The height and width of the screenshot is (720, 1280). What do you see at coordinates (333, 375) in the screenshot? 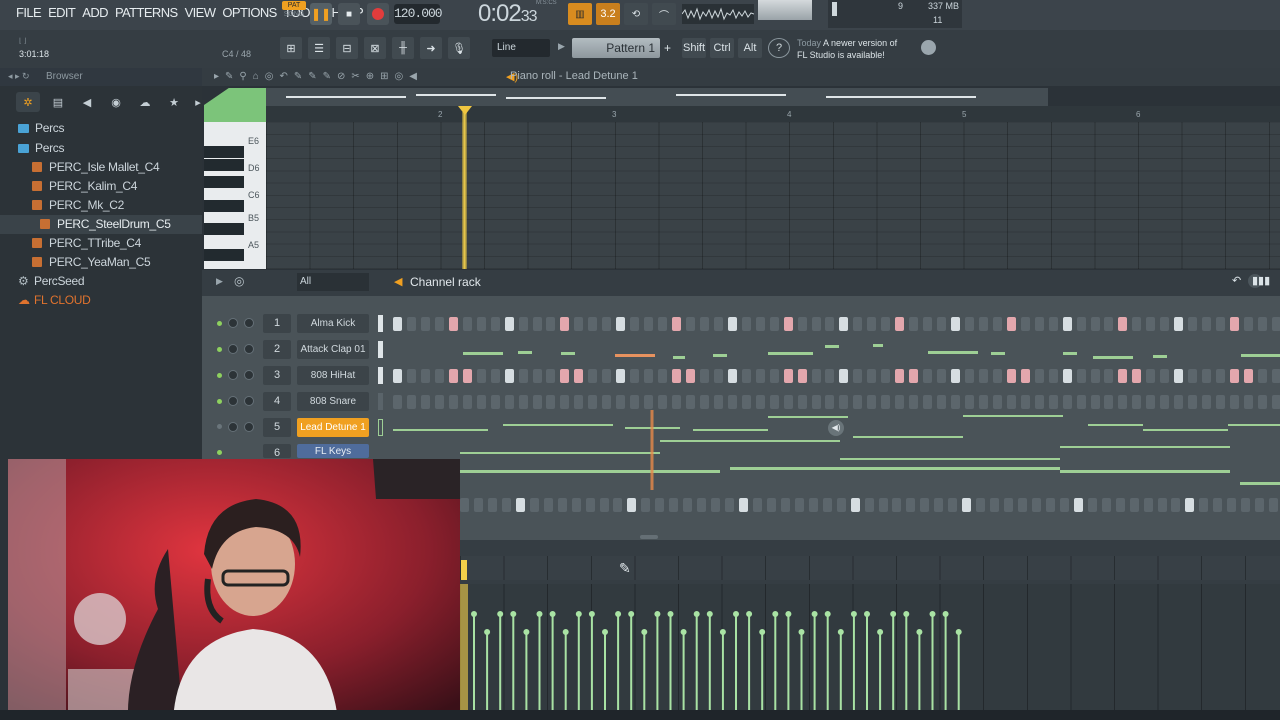
I see `channel-name-button: 808 HiHat` at bounding box center [333, 375].